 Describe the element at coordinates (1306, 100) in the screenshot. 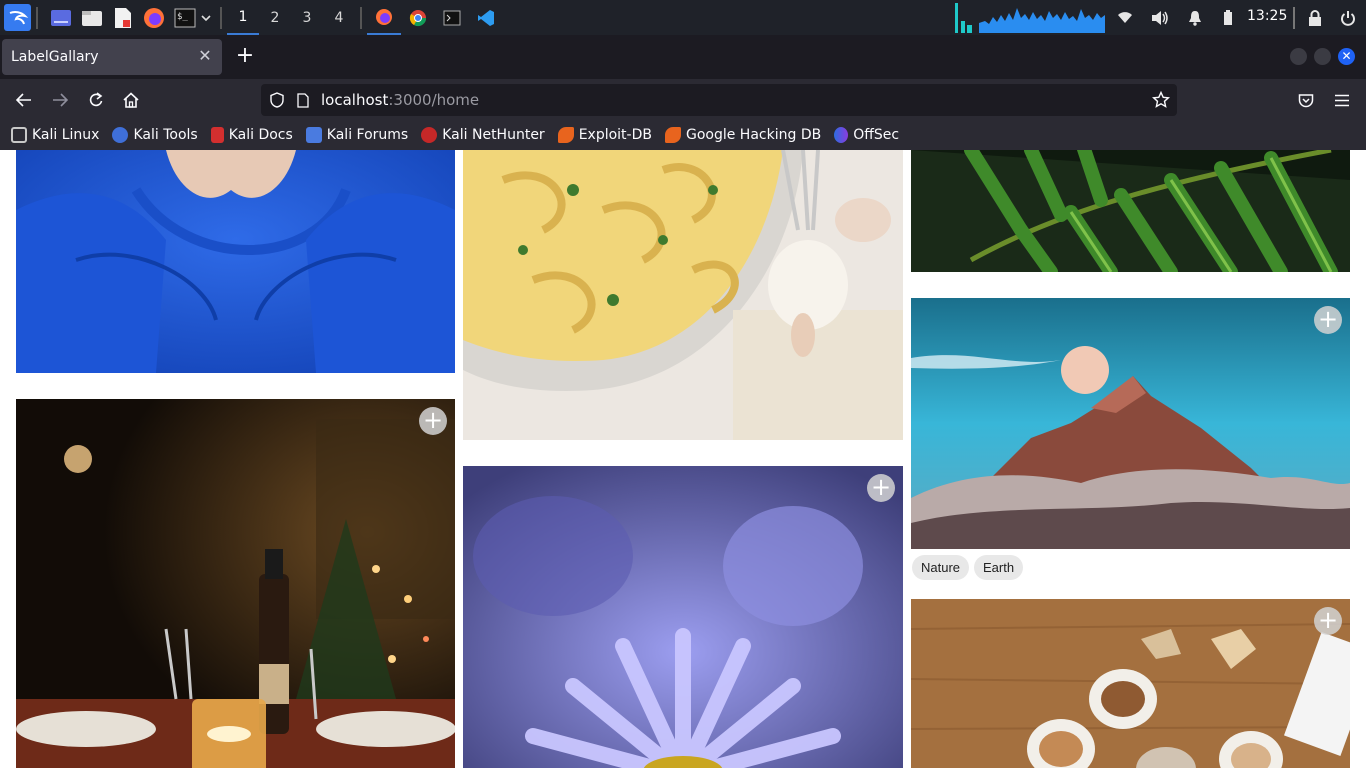

I see `pocket-icon` at that location.